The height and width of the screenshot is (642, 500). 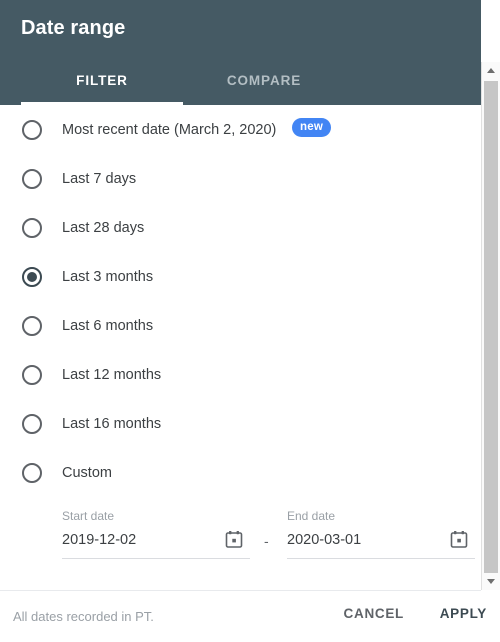 I want to click on scroll-up-button, so click(x=491, y=70).